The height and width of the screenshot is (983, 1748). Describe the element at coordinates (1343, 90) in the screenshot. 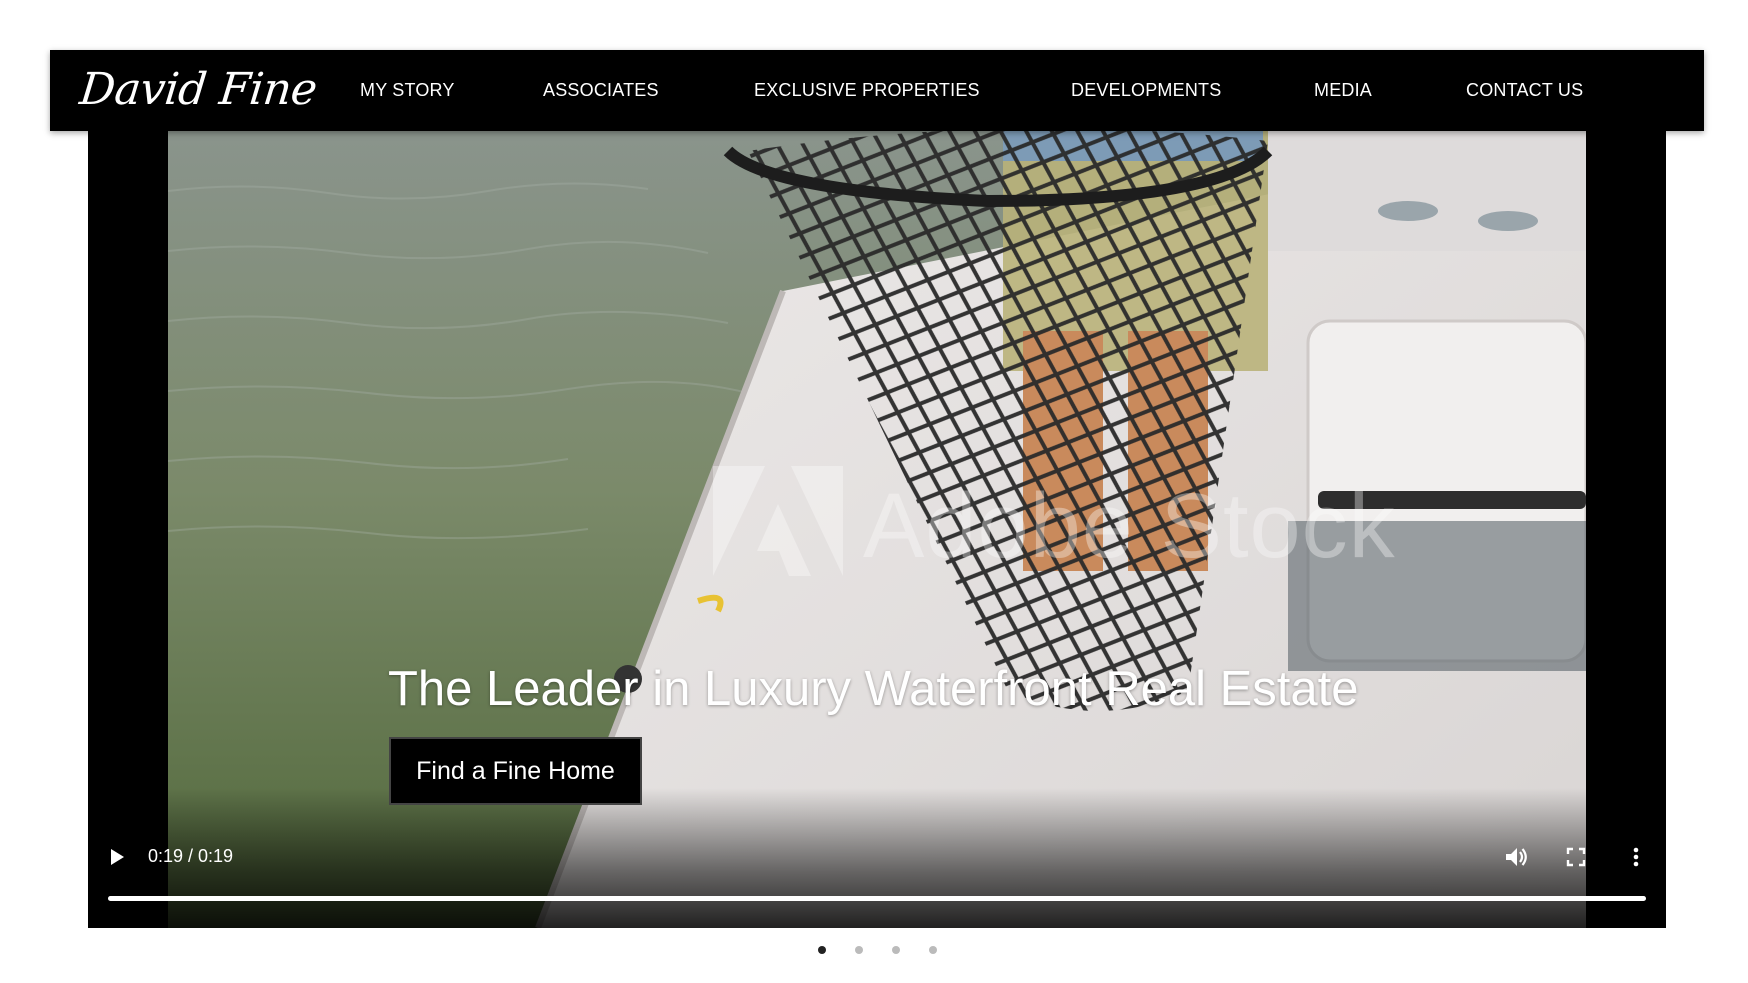

I see `nav-item-media: MEDIA` at that location.